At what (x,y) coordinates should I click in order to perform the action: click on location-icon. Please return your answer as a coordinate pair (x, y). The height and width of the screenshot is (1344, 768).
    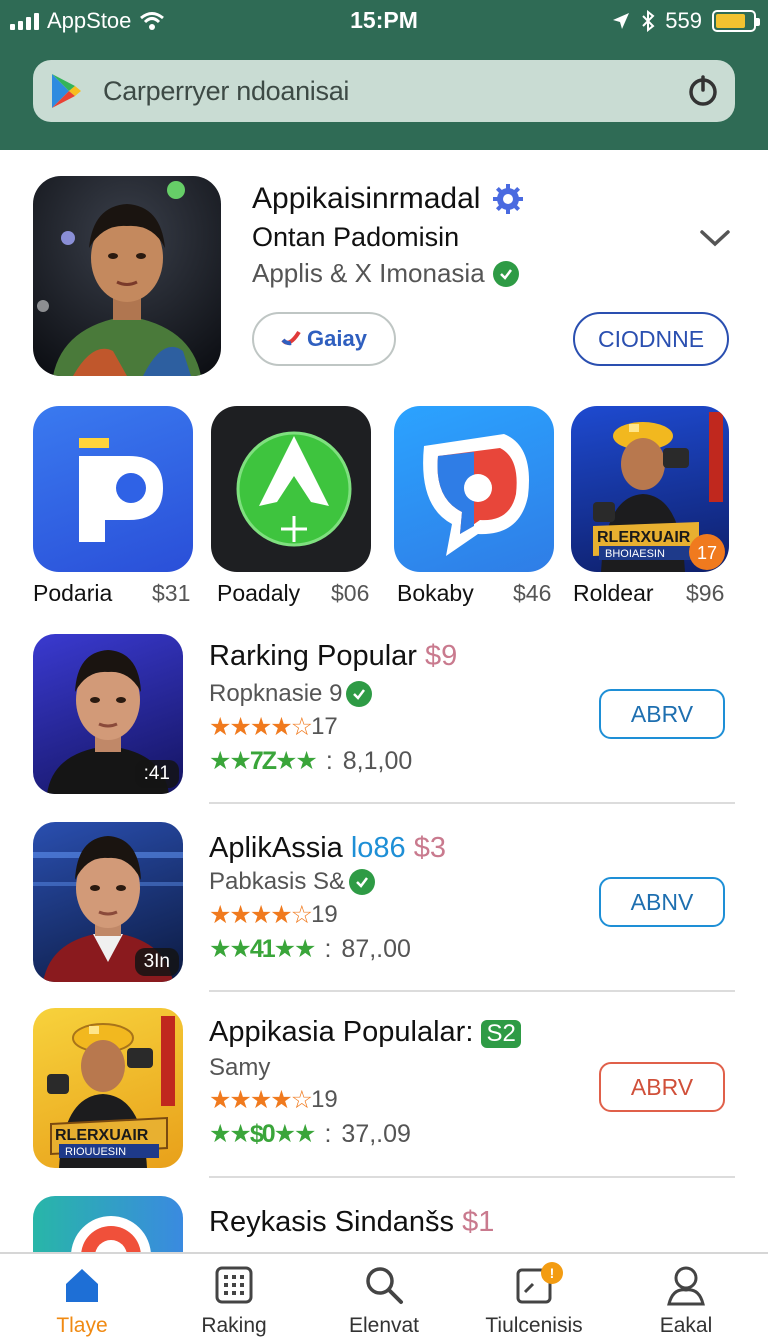
    Looking at the image, I should click on (621, 21).